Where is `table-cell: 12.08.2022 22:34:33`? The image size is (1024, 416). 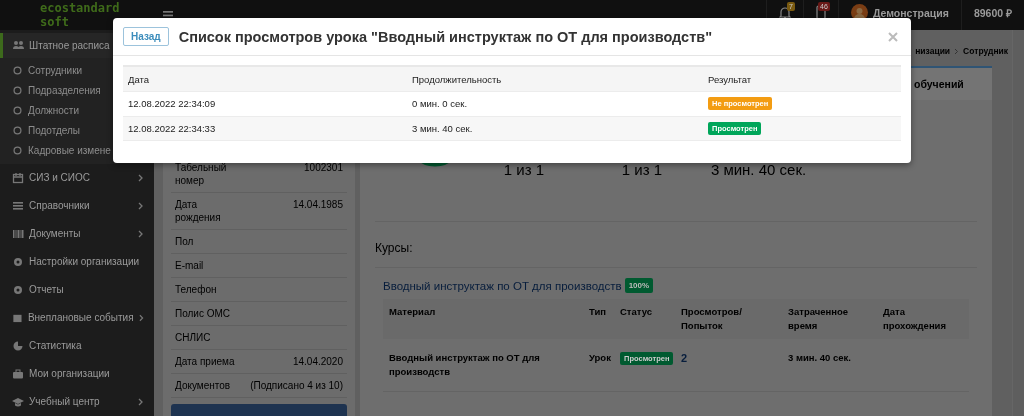 table-cell: 12.08.2022 22:34:33 is located at coordinates (265, 128).